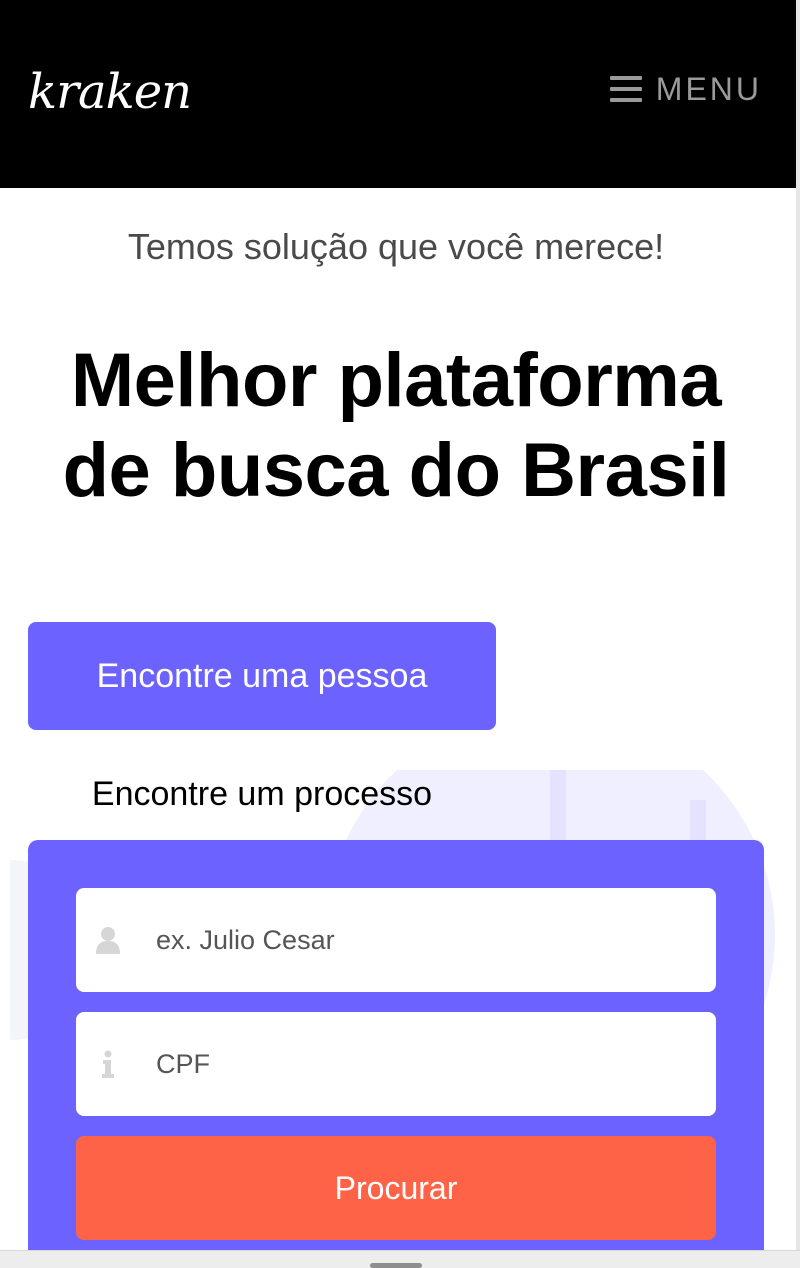  Describe the element at coordinates (396, 1188) in the screenshot. I see `search-button: Procurar` at that location.